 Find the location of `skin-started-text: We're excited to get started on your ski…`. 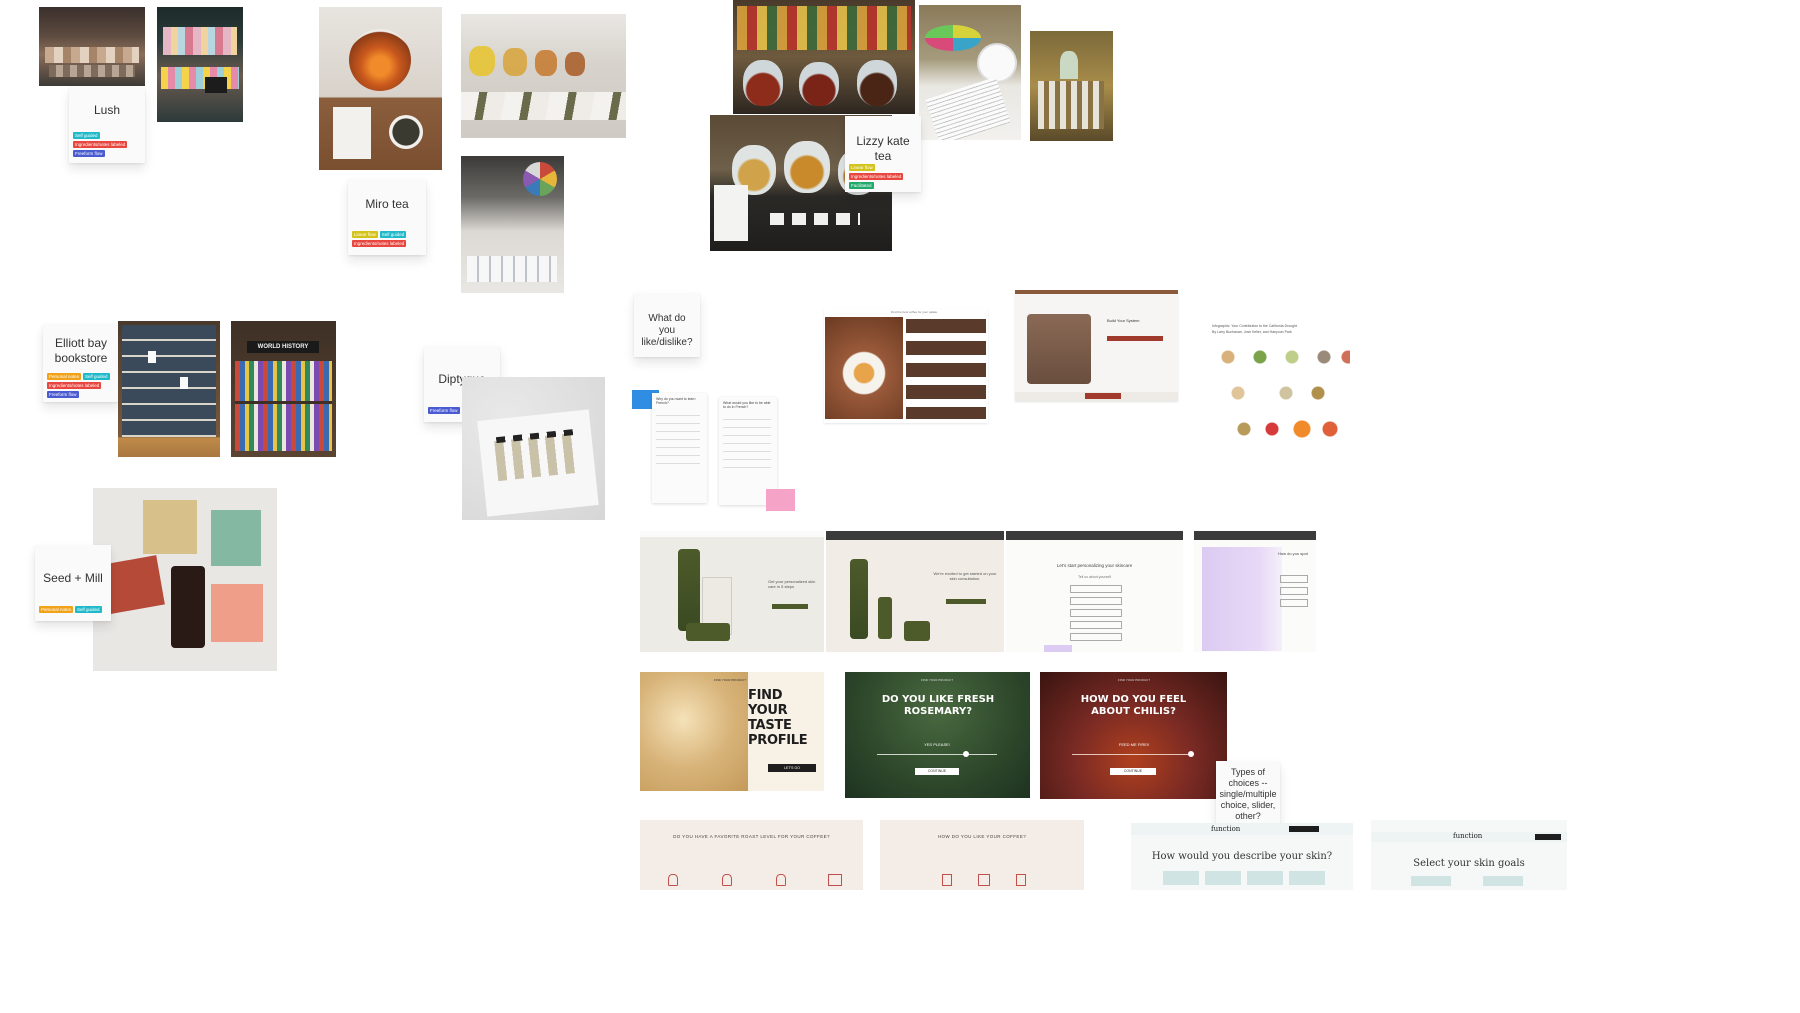

skin-started-text: We're excited to get started on your ski… is located at coordinates (965, 576).